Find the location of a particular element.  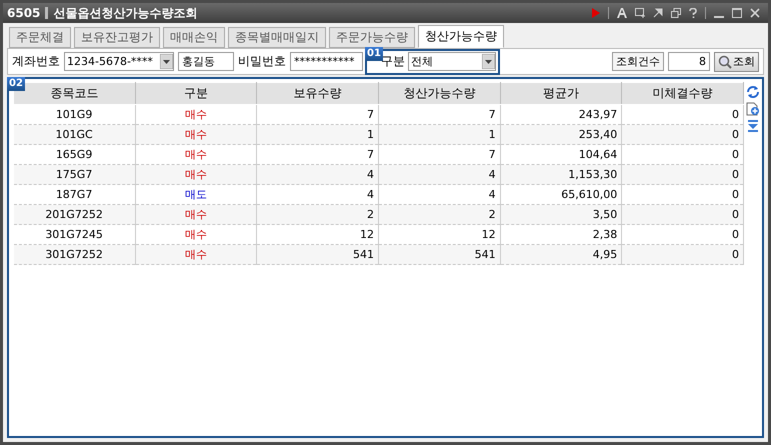

account-label: 계좌번호 is located at coordinates (36, 61).